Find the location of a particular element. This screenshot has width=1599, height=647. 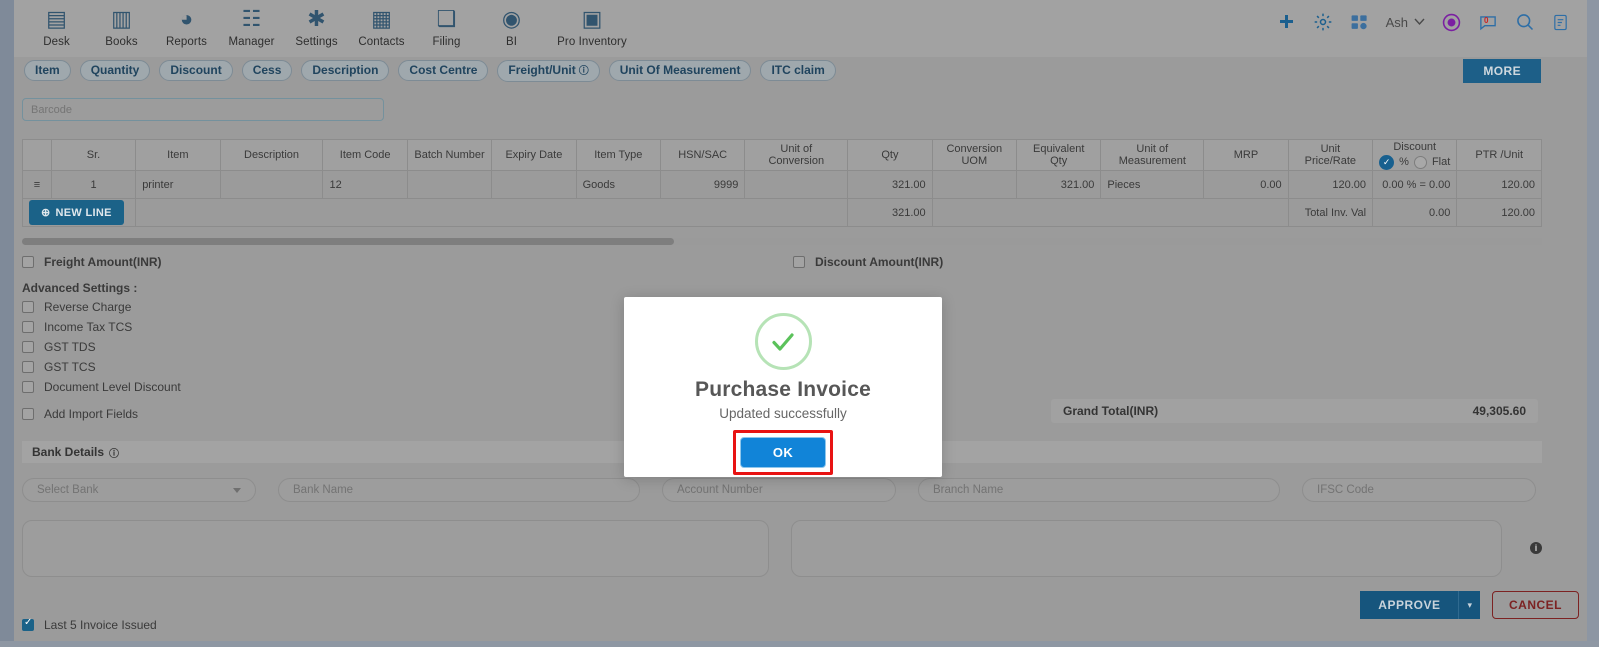

ok-button-highlight: OK is located at coordinates (783, 452).